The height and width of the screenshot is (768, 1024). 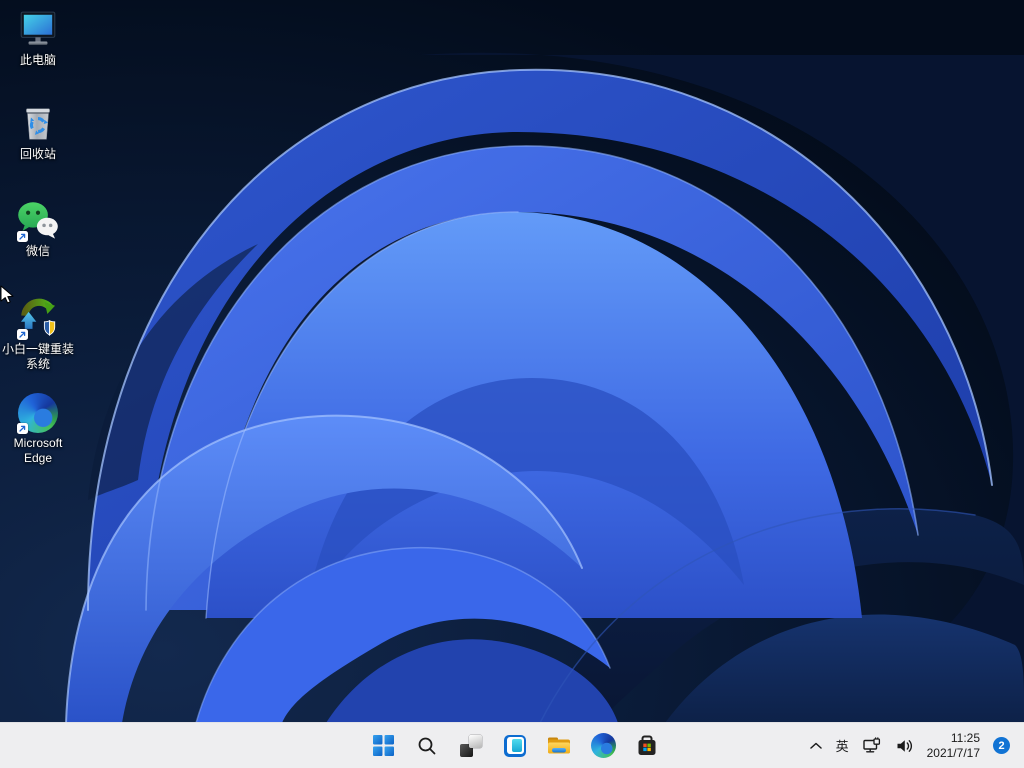 I want to click on microsoft-store-icon, so click(x=647, y=745).